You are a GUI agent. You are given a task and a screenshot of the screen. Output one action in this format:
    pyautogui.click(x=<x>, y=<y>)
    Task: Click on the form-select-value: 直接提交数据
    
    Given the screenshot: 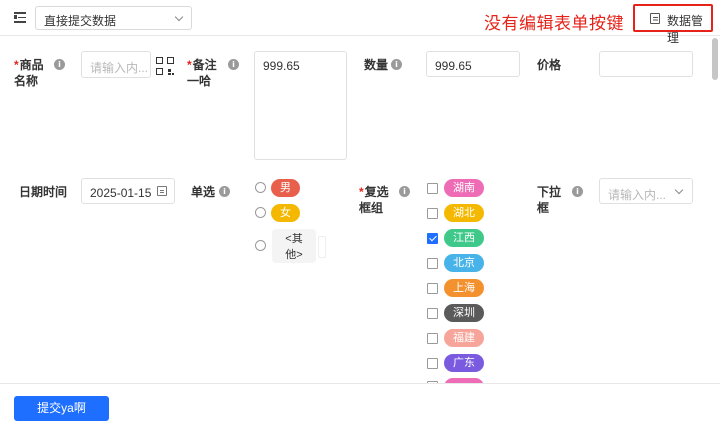 What is the action you would take?
    pyautogui.click(x=80, y=21)
    